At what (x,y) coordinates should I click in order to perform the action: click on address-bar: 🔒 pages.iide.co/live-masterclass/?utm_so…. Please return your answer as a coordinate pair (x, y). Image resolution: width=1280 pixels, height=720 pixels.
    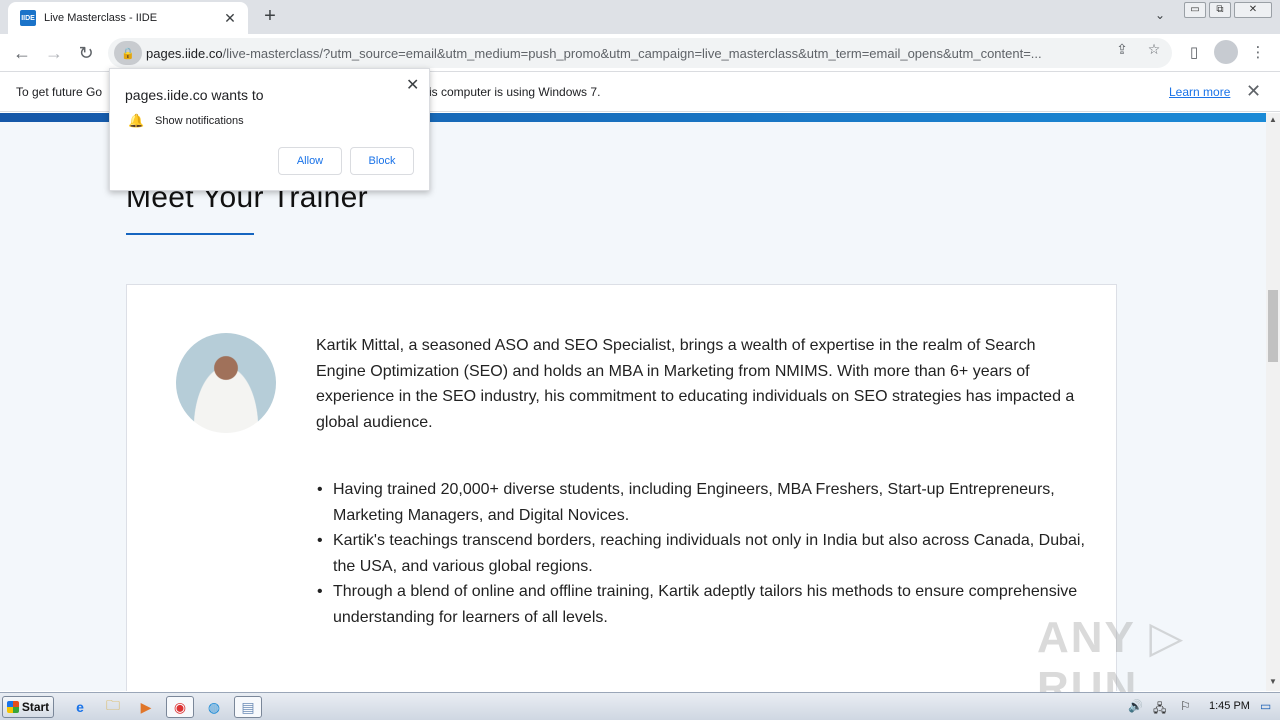
    Looking at the image, I should click on (640, 53).